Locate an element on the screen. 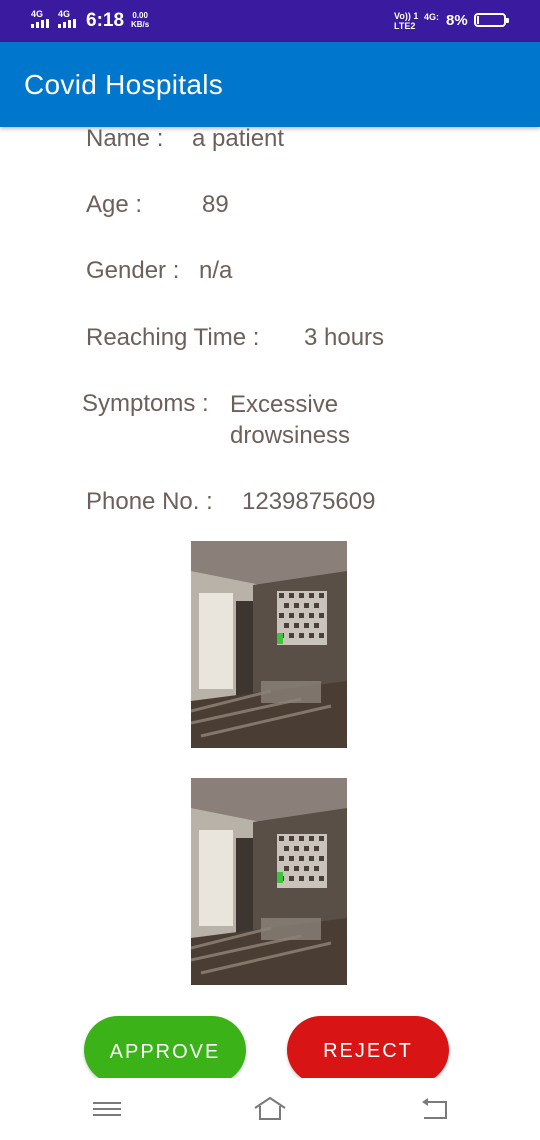  detail-age: Age : 89 is located at coordinates (266, 205).